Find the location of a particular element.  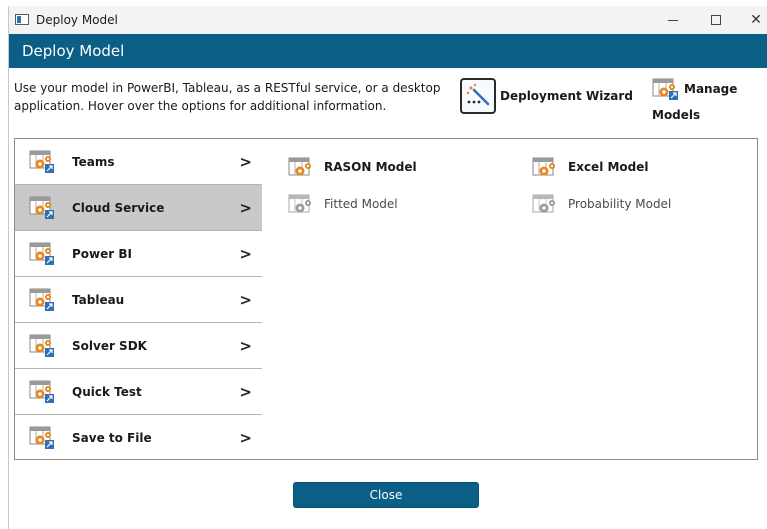

probability-model-label: Probability Model is located at coordinates (620, 204).